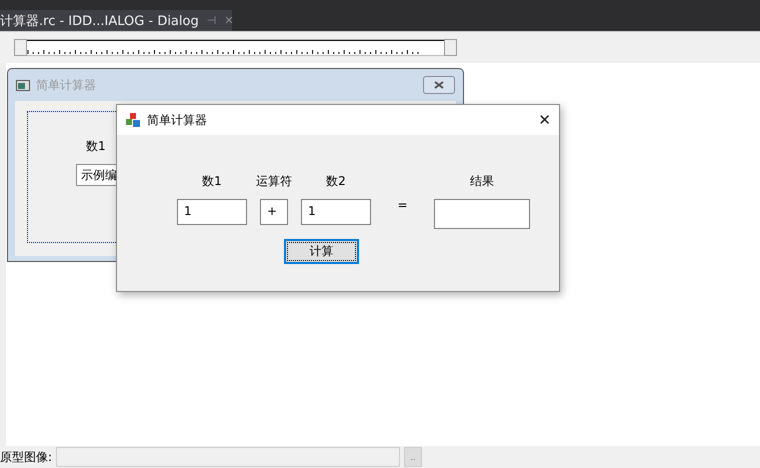  I want to click on equals-sign: =, so click(402, 205).